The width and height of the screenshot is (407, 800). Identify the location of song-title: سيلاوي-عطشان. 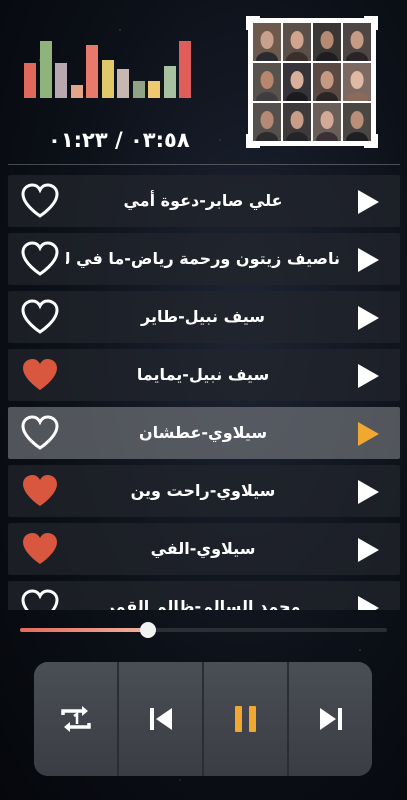
(203, 432).